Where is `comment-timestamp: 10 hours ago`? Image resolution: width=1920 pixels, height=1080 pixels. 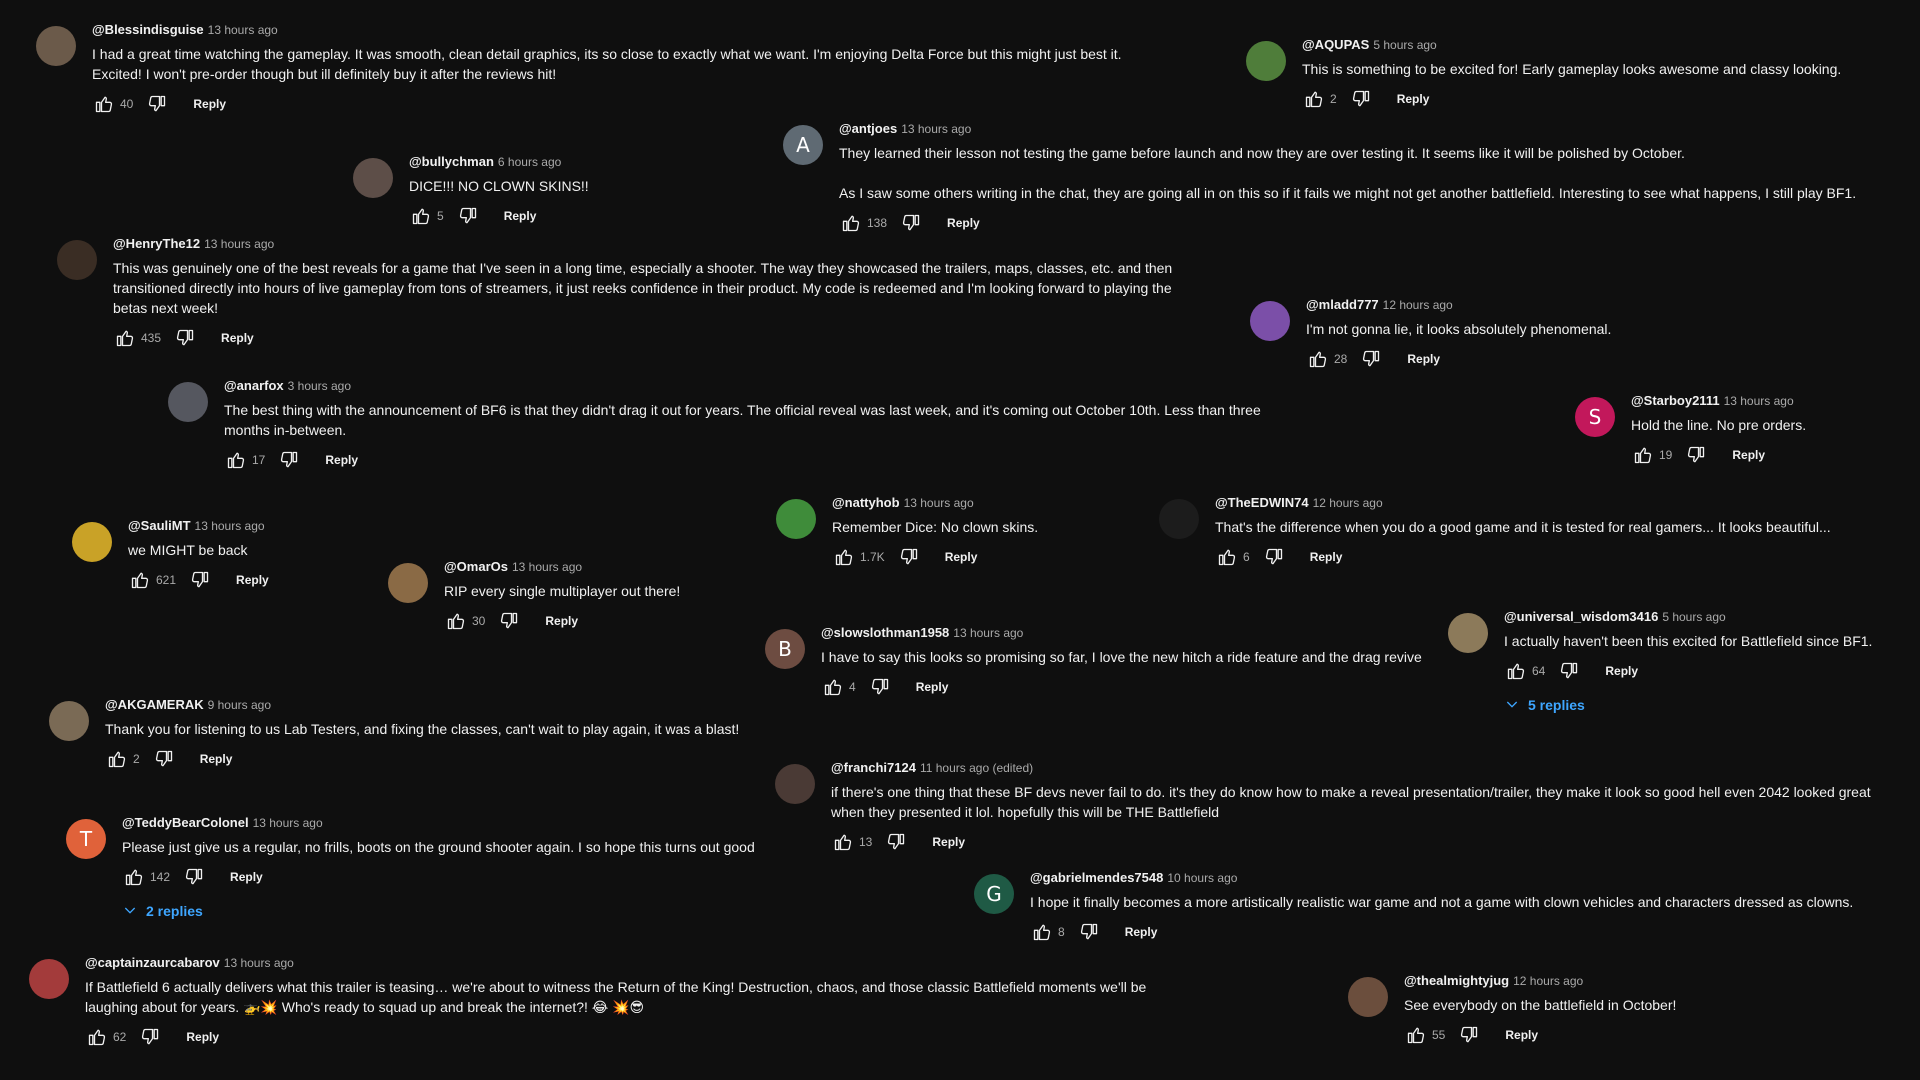
comment-timestamp: 10 hours ago is located at coordinates (1202, 878).